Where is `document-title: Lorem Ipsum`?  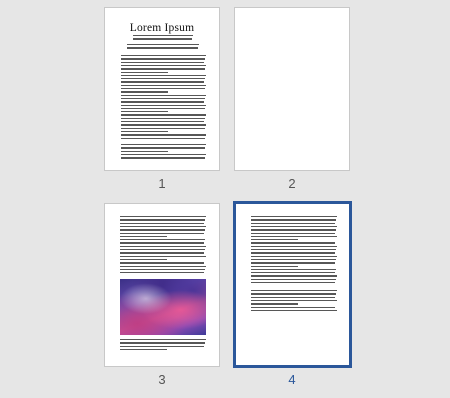 document-title: Lorem Ipsum is located at coordinates (162, 28).